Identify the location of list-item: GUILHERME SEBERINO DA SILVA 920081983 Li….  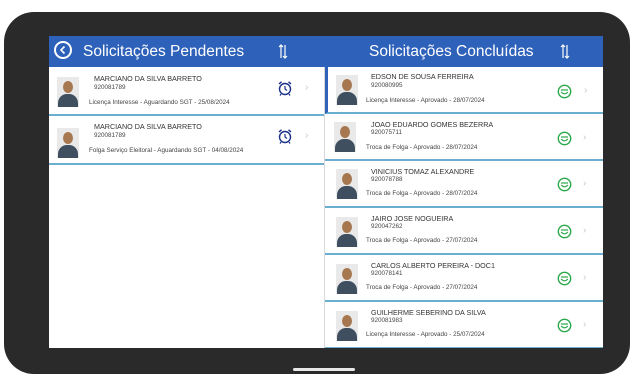
(464, 325).